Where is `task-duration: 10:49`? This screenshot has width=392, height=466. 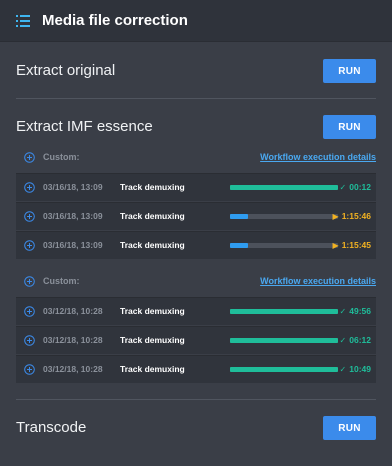 task-duration: 10:49 is located at coordinates (360, 369).